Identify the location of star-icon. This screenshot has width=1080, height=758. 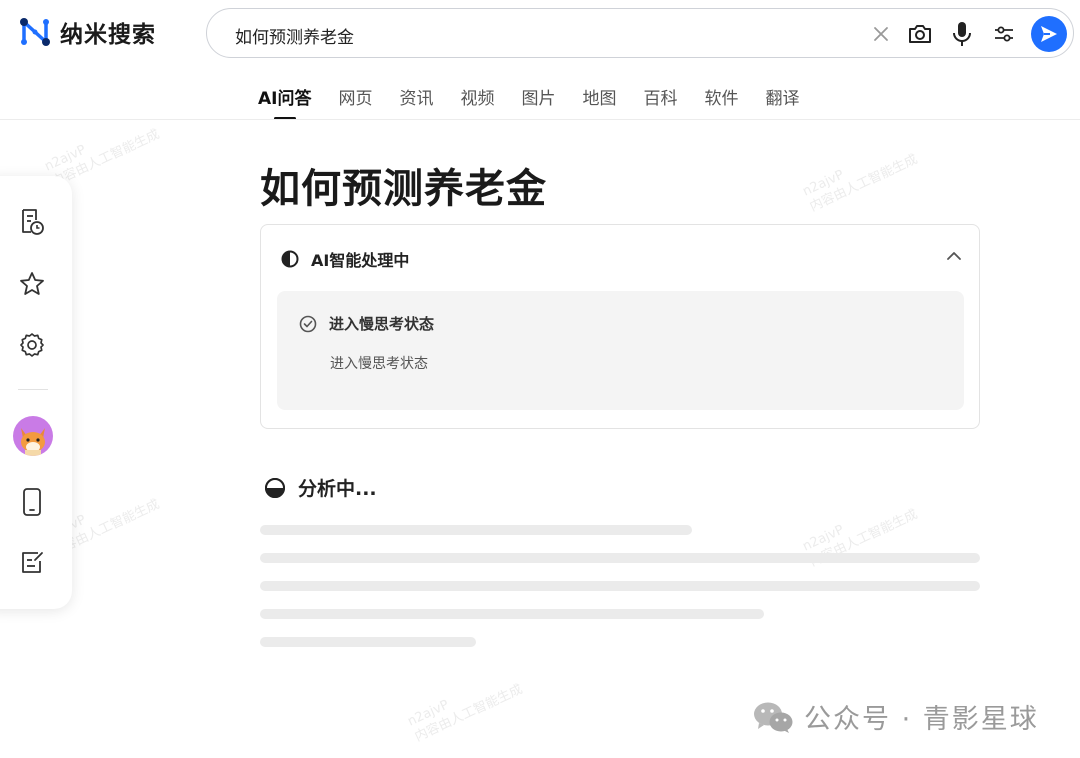
(32, 284).